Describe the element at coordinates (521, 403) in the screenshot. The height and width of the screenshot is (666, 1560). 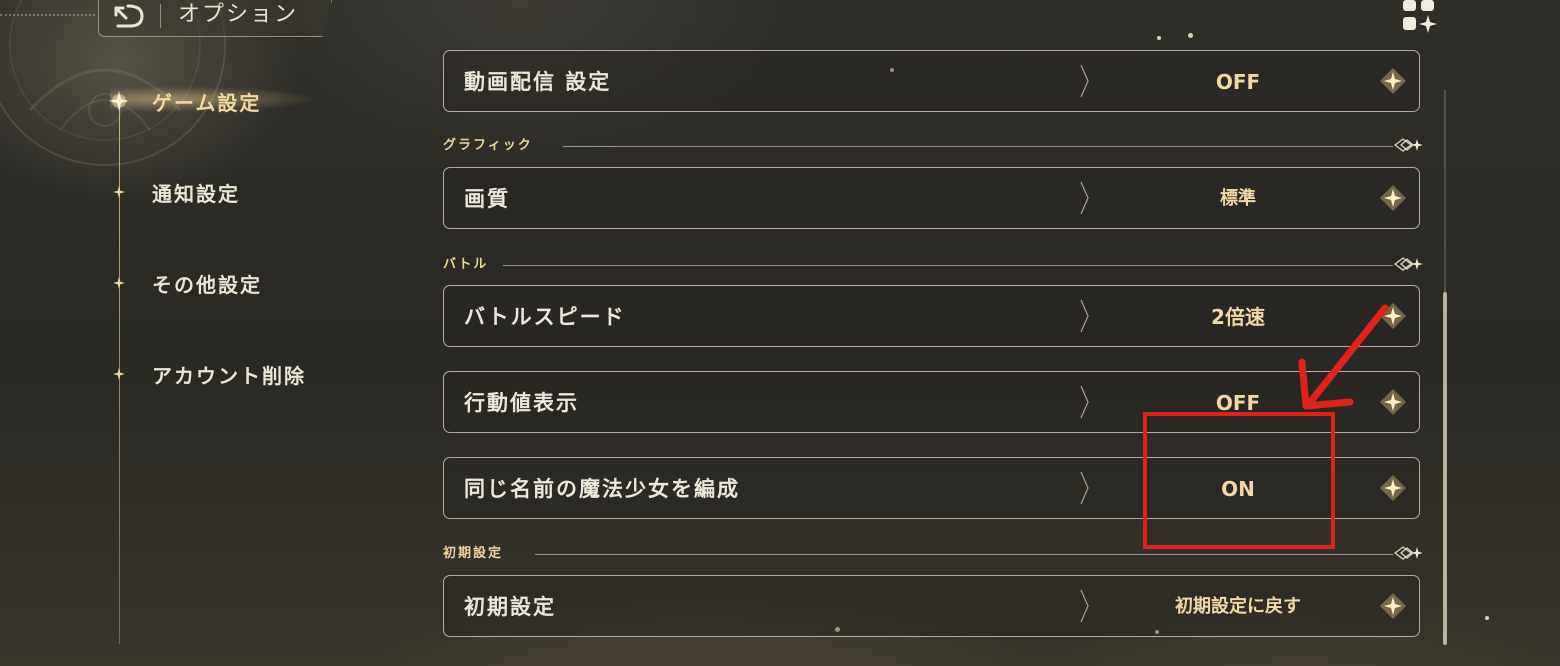
I see `setting-label: 行動値表示` at that location.